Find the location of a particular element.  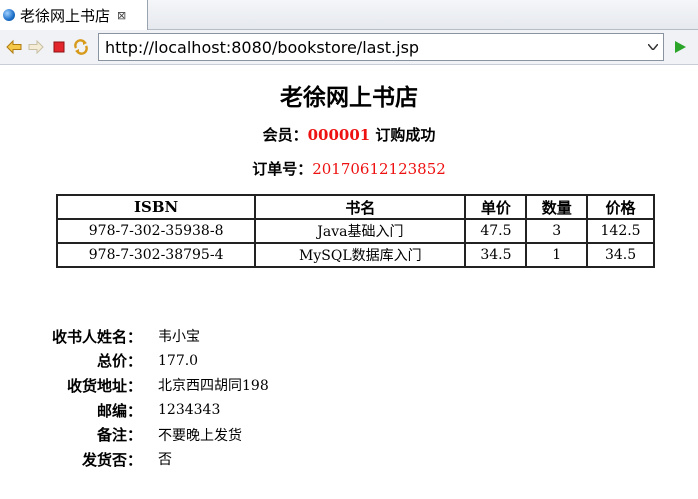

cell-price: 142.5 is located at coordinates (620, 231).